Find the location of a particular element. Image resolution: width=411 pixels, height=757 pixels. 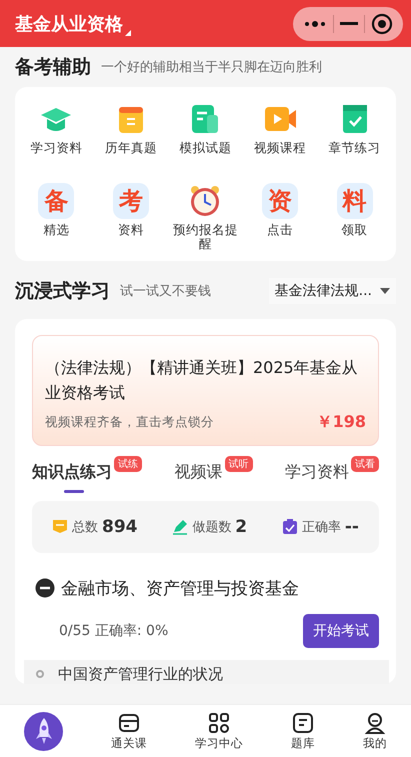

tag: 试看 is located at coordinates (365, 464).